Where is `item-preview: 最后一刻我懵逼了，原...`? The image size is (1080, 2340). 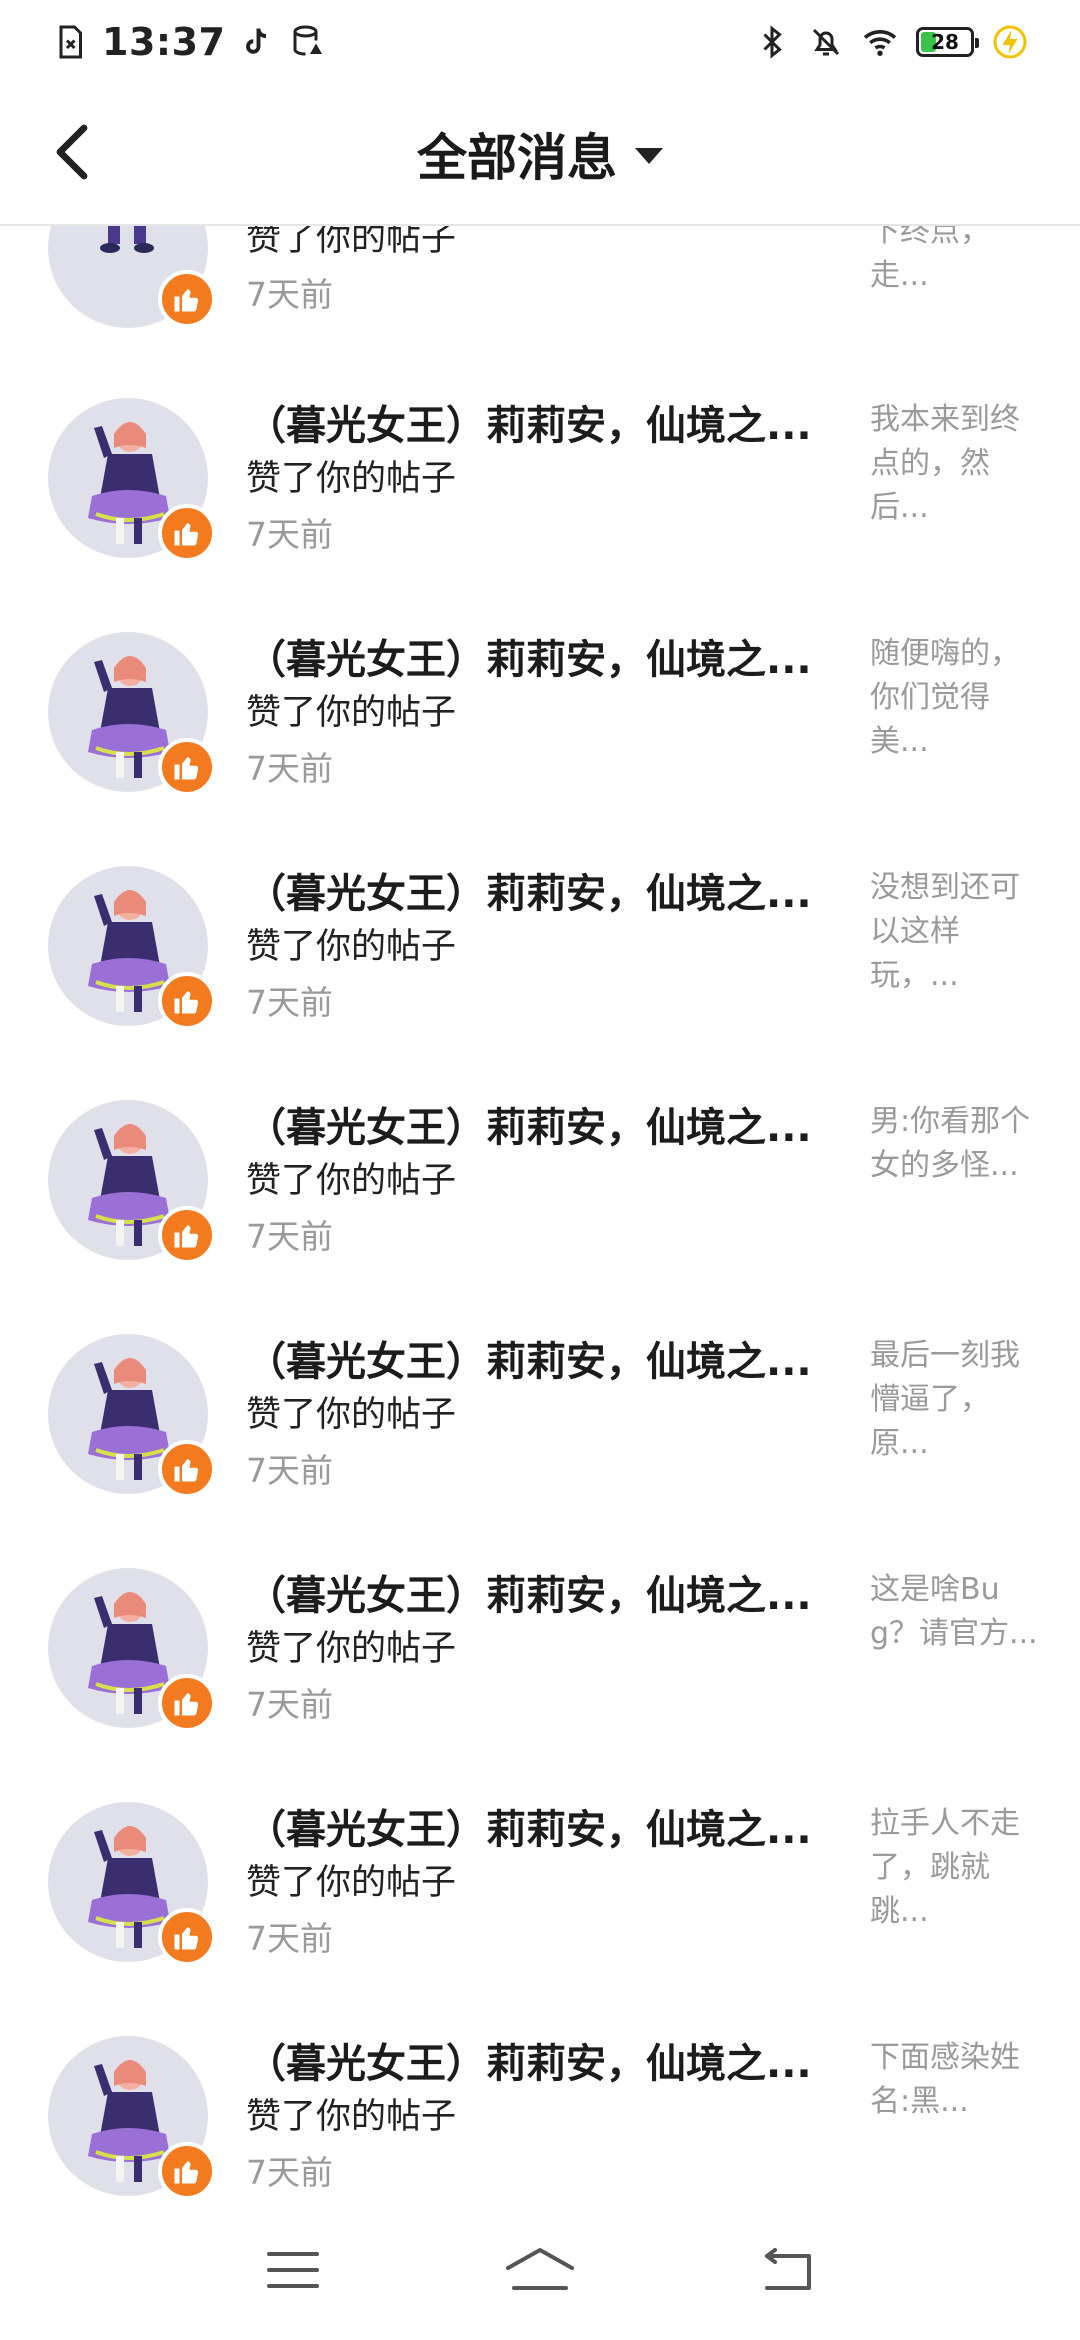
item-preview: 最后一刻我懵逼了，原... is located at coordinates (945, 1399).